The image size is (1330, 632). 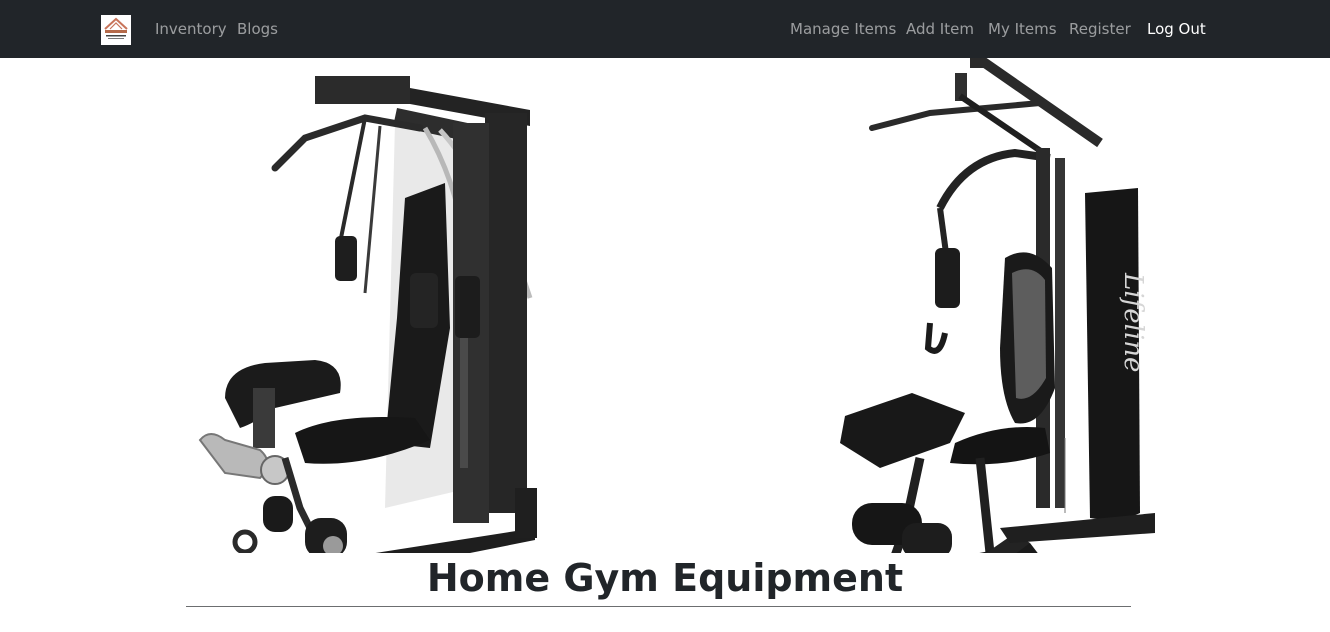 I want to click on page-title: Home Gym Equipment, so click(x=665, y=578).